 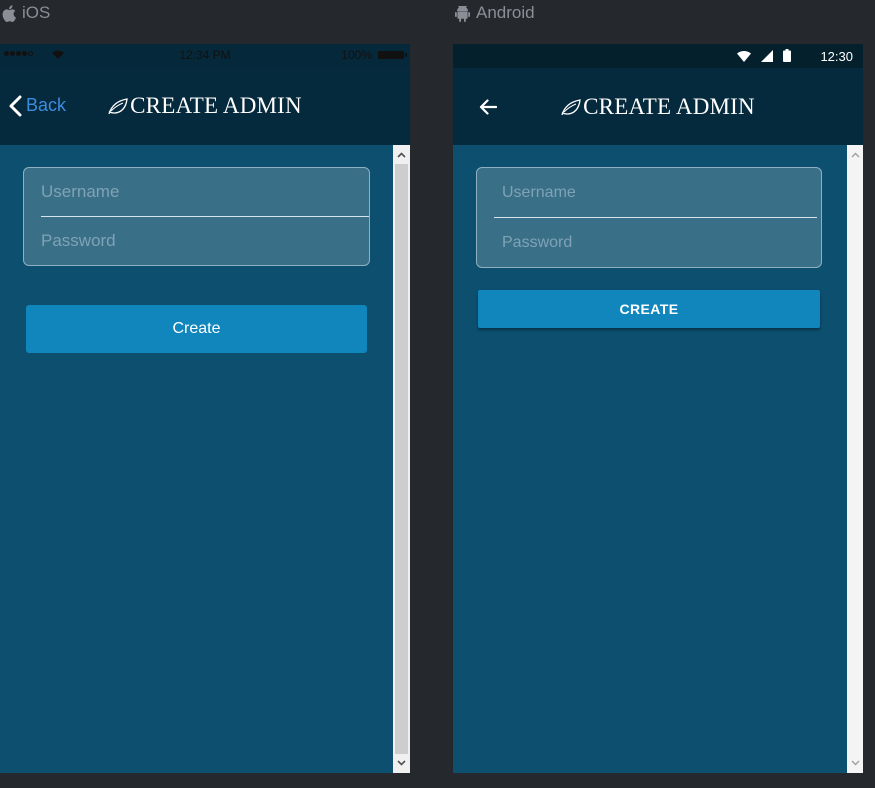 I want to click on ios-password-input, so click(x=196, y=241).